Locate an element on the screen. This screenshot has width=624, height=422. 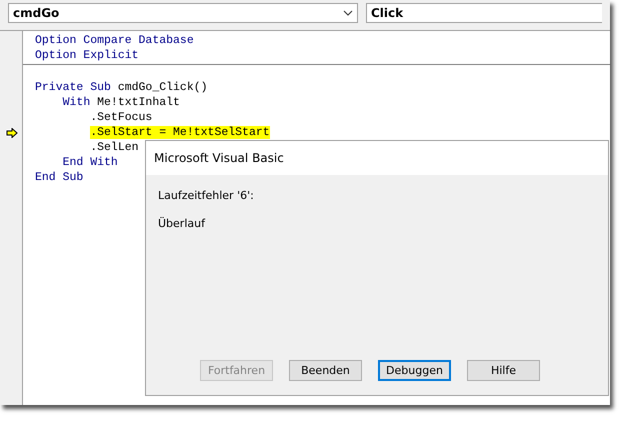
dialog-button: Debuggen is located at coordinates (414, 370).